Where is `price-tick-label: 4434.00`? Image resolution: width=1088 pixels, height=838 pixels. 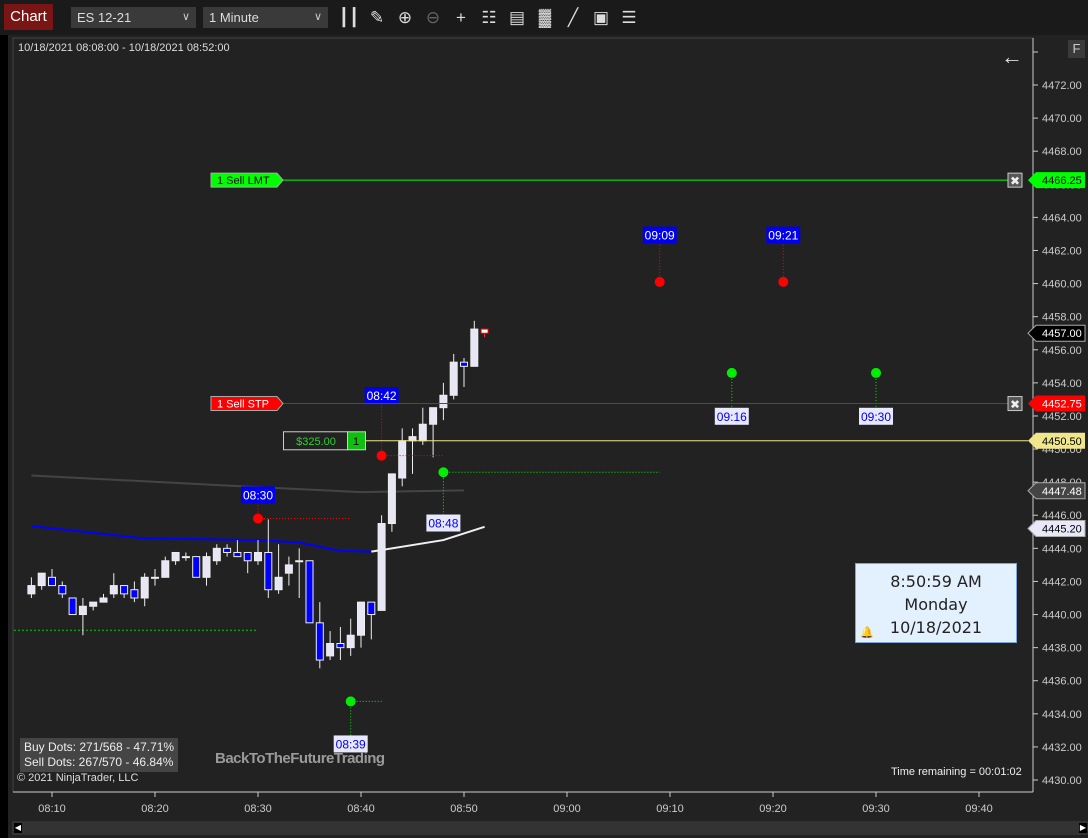 price-tick-label: 4434.00 is located at coordinates (1062, 715).